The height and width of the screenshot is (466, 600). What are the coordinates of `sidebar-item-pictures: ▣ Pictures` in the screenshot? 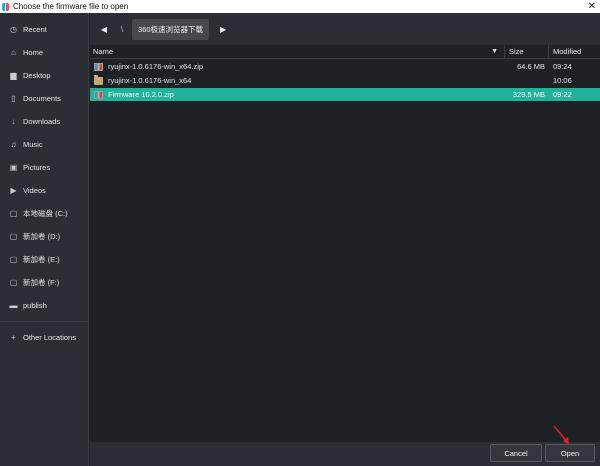 It's located at (44, 167).